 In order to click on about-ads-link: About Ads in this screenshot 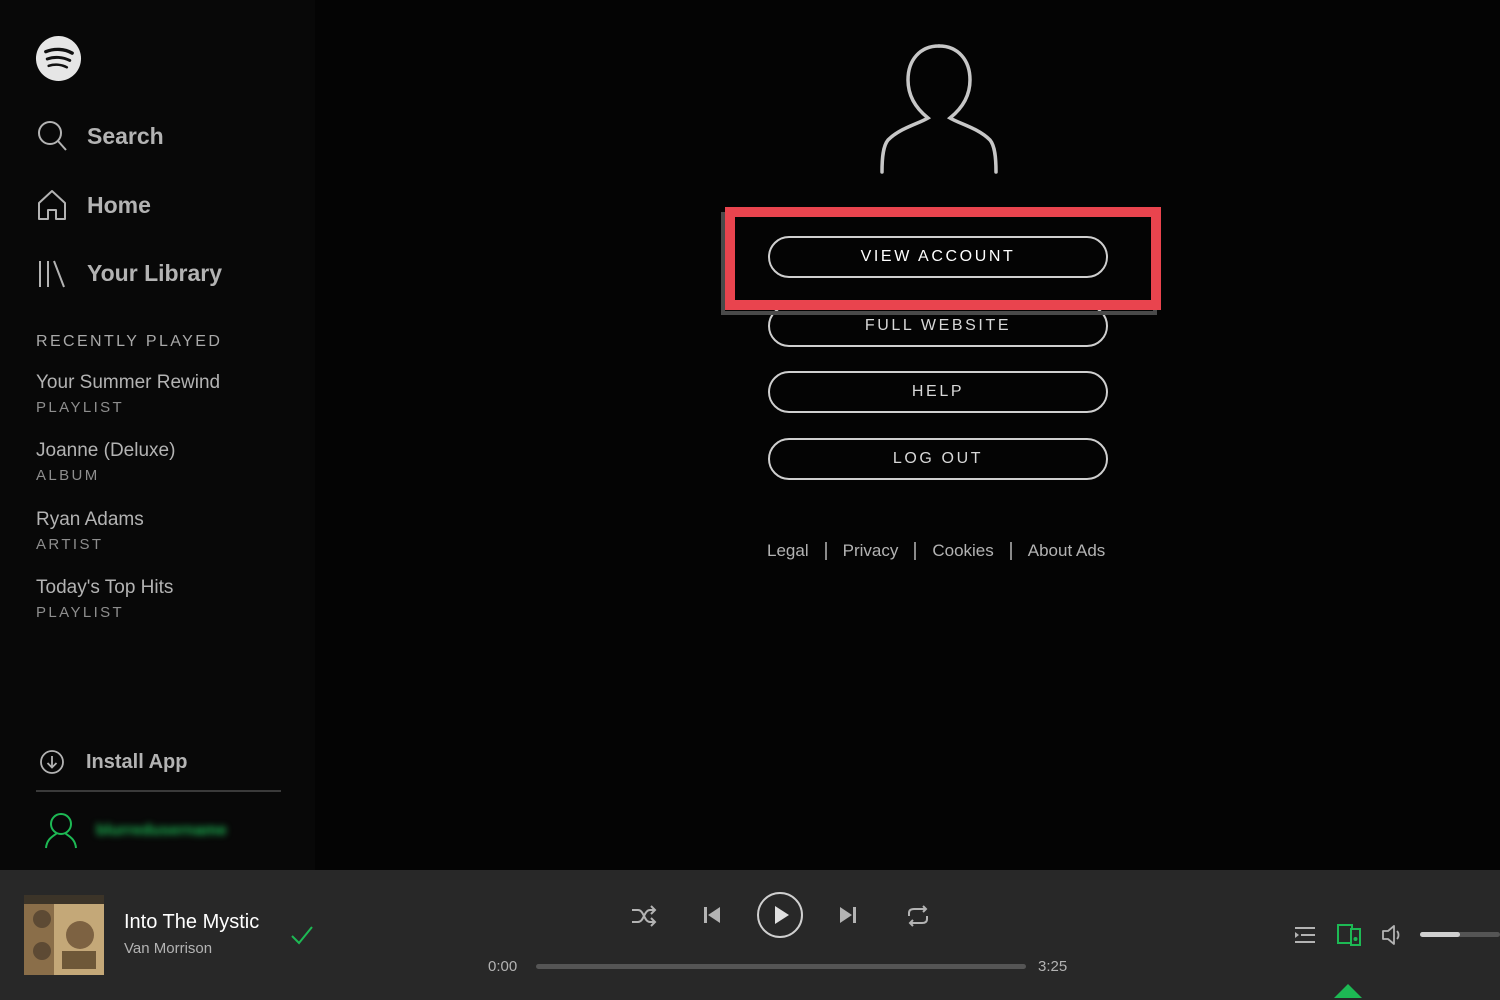, I will do `click(1067, 551)`.